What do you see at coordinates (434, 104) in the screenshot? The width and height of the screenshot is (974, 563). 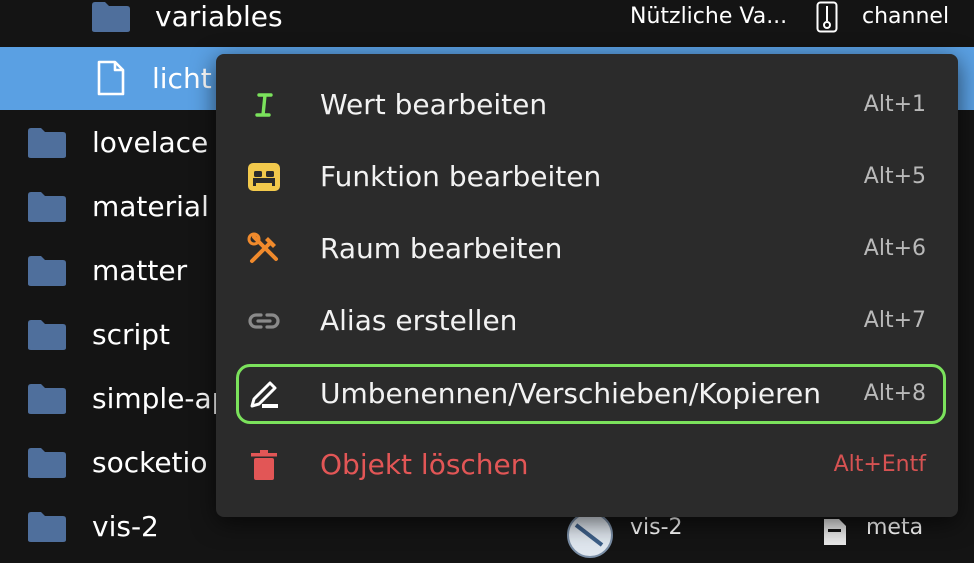 I see `menu-item-label: Wert bearbeiten` at bounding box center [434, 104].